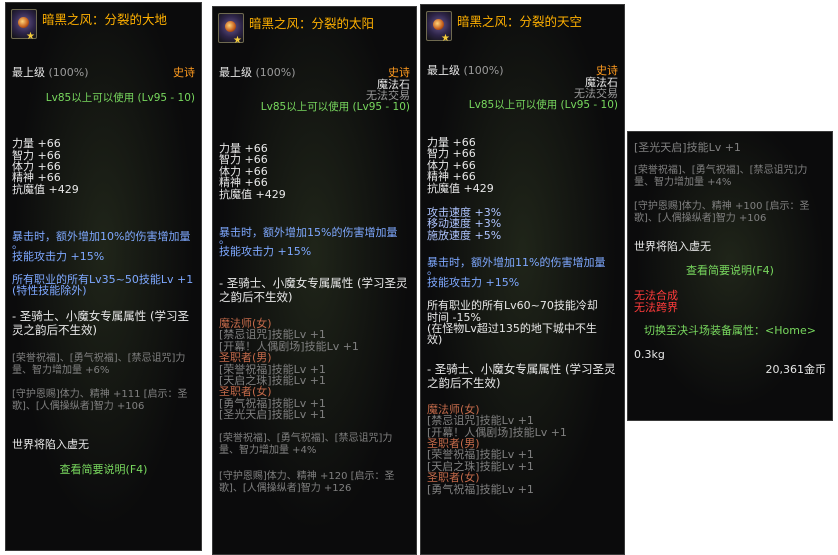 This screenshot has height=555, width=838. What do you see at coordinates (649, 355) in the screenshot?
I see `item-weight: 0.3kg` at bounding box center [649, 355].